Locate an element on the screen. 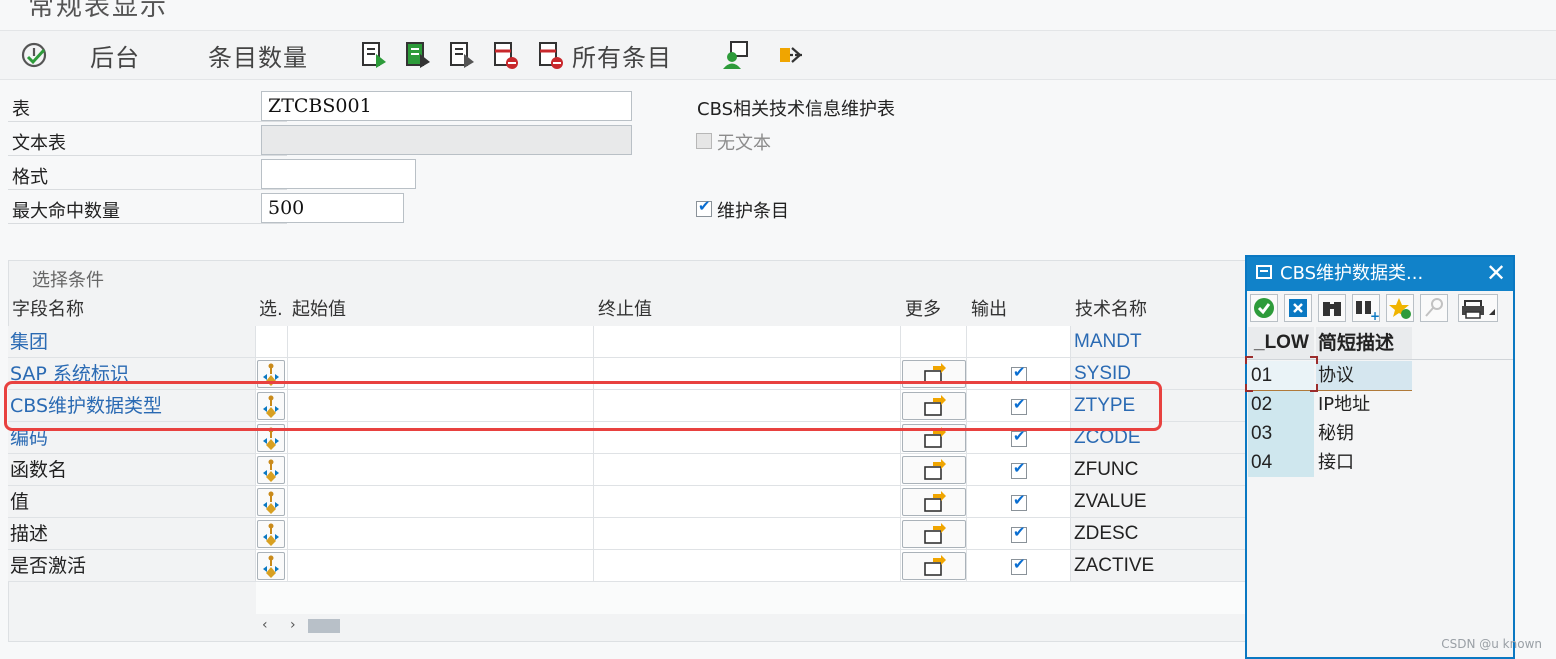  tech-name-cell: ZFUNC is located at coordinates (1158, 470).